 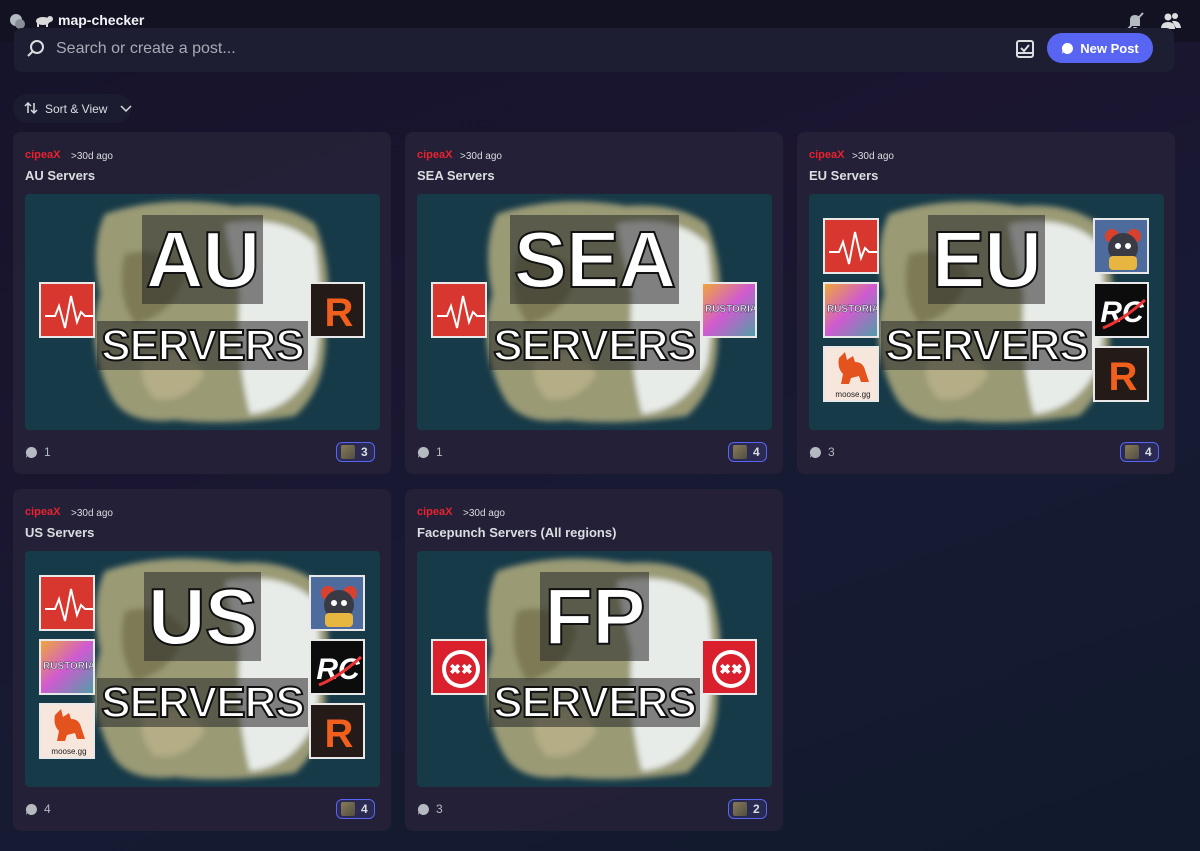 I want to click on new-post-button: New Post, so click(x=1100, y=48).